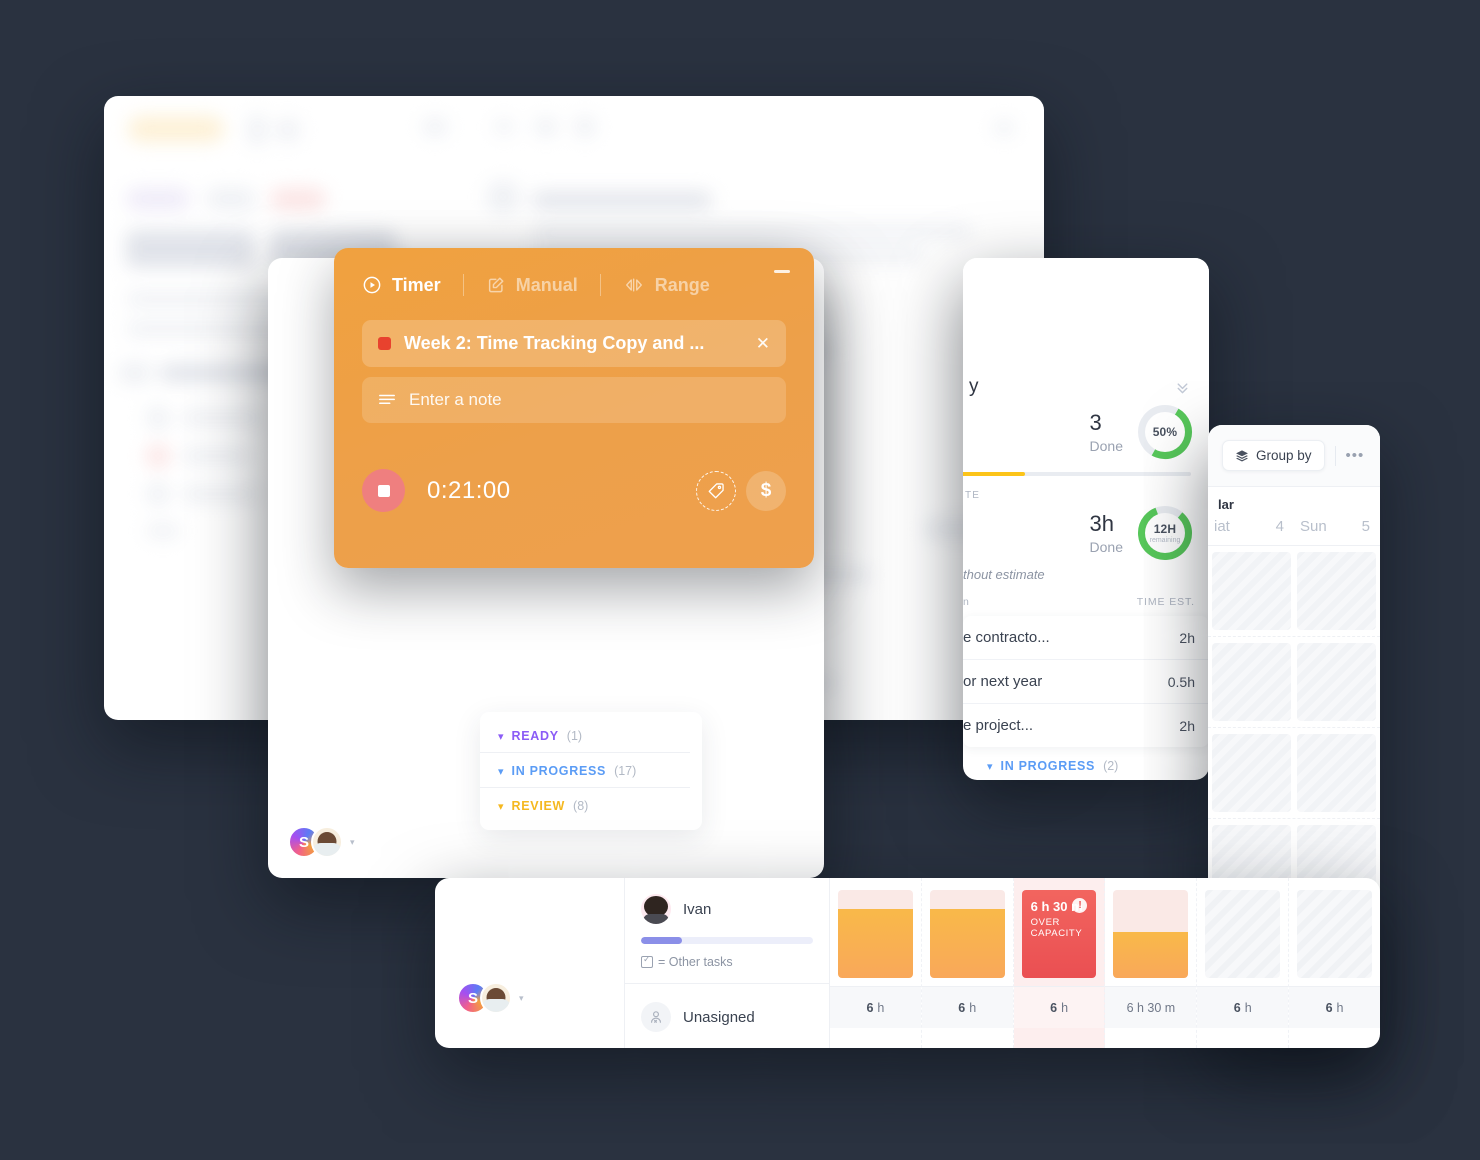  Describe the element at coordinates (1004, 574) in the screenshot. I see `time-estimate-footnote: thout estimate` at that location.